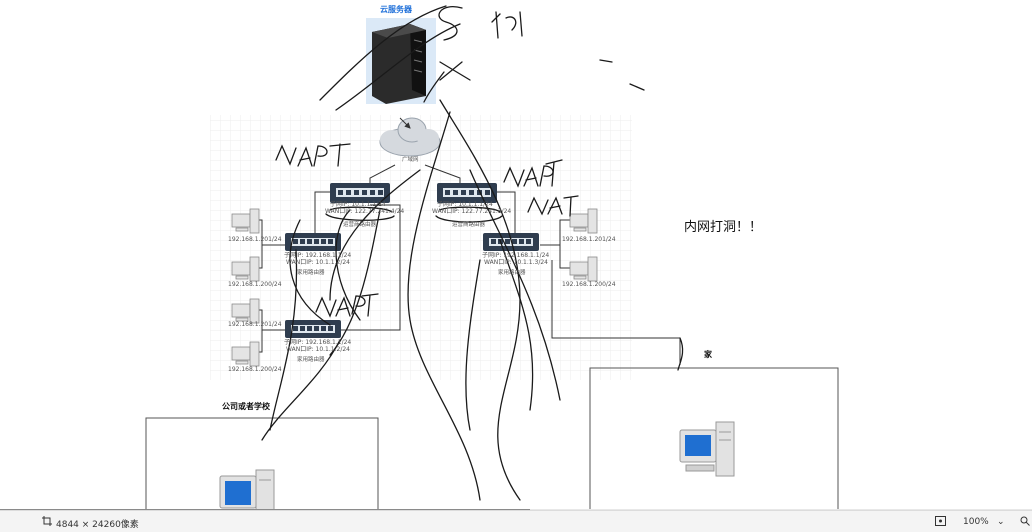 Image resolution: width=1032 pixels, height=532 pixels. Describe the element at coordinates (97, 525) in the screenshot. I see `image-dimensions: 4844 × 24260像素` at that location.